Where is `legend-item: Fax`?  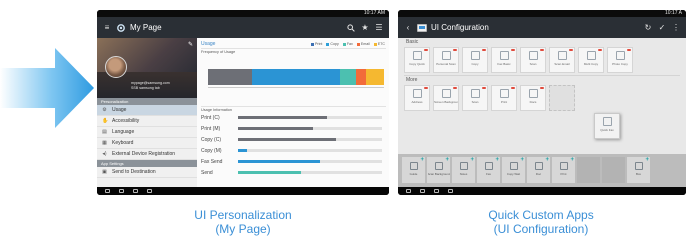
legend-item: Fax is located at coordinates (347, 44).